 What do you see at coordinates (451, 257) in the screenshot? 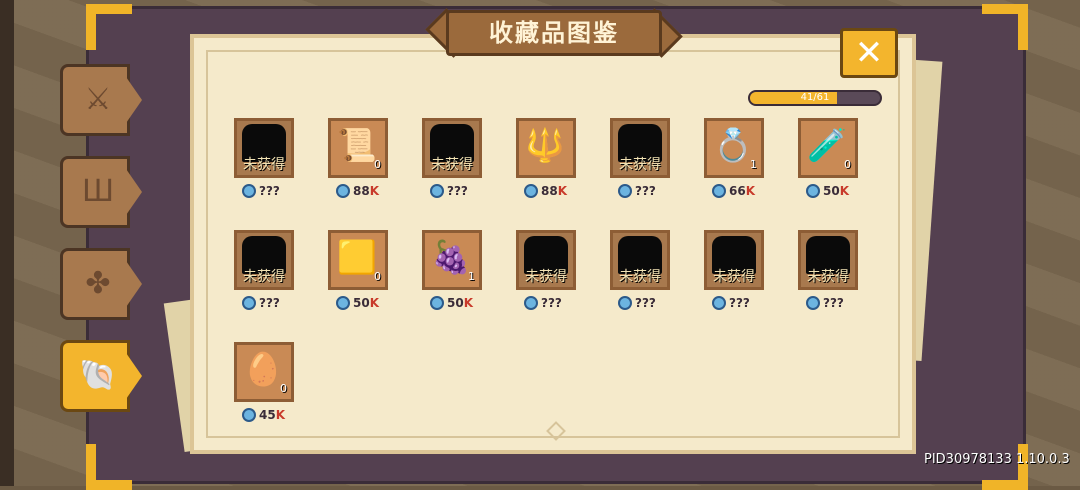
I see `item-icon: 🍇` at bounding box center [451, 257].